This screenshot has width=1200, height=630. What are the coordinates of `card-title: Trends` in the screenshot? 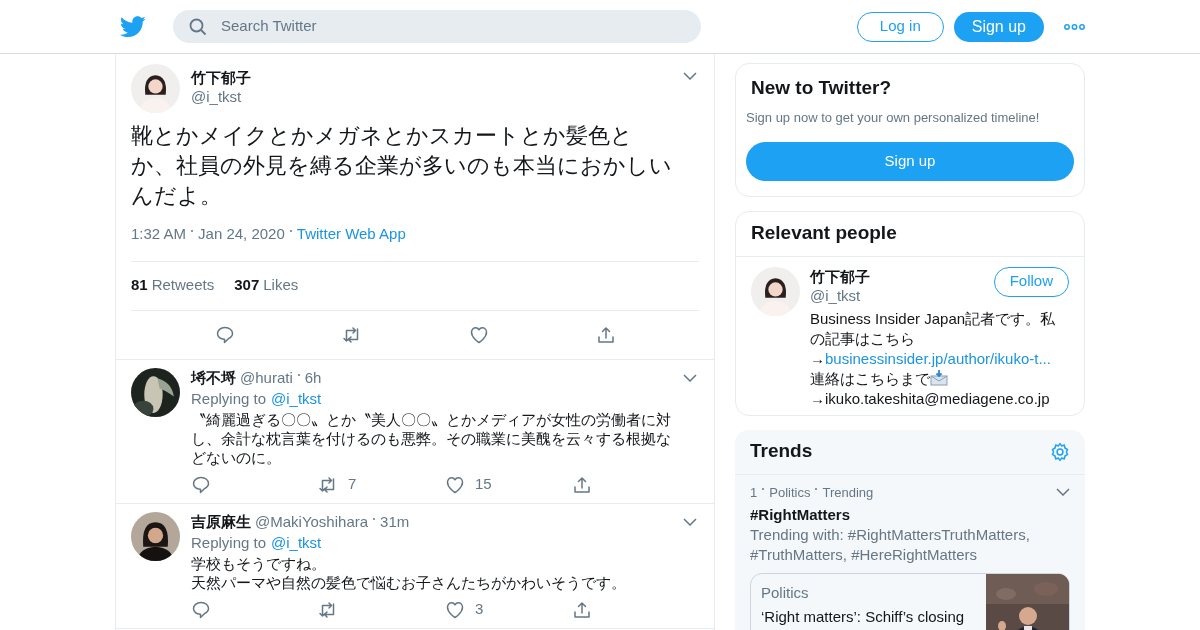 It's located at (782, 451).